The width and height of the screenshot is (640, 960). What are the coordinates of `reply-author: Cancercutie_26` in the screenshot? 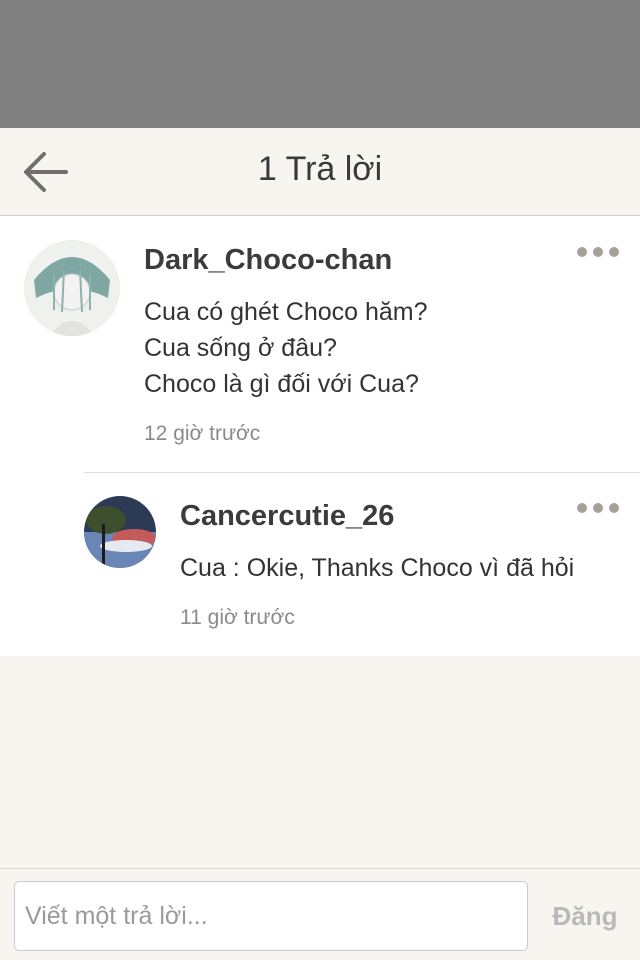 It's located at (287, 516).